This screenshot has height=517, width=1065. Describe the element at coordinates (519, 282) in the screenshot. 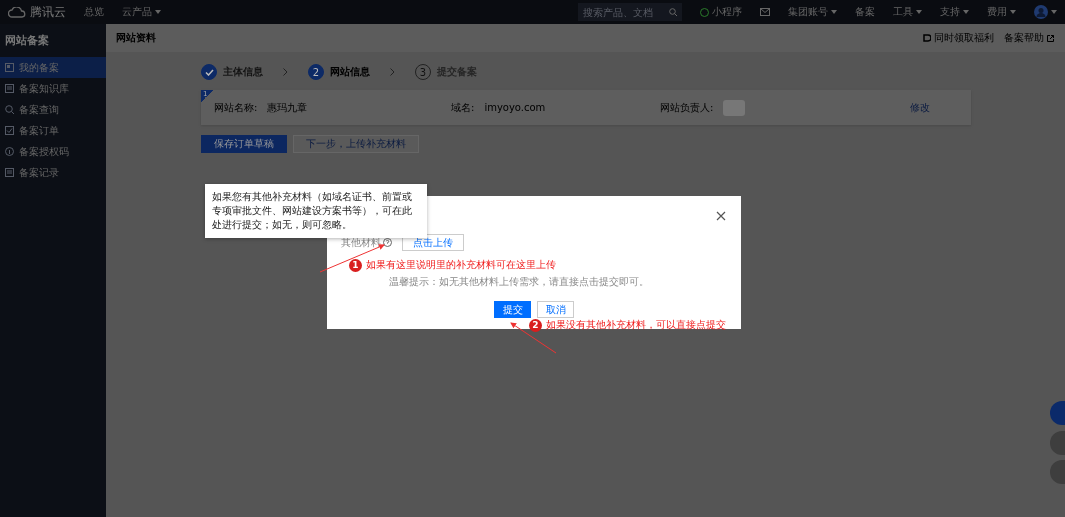

I see `hint-text: 温馨提示：如无其他材料上传需求，请直接点击提交即可。` at that location.